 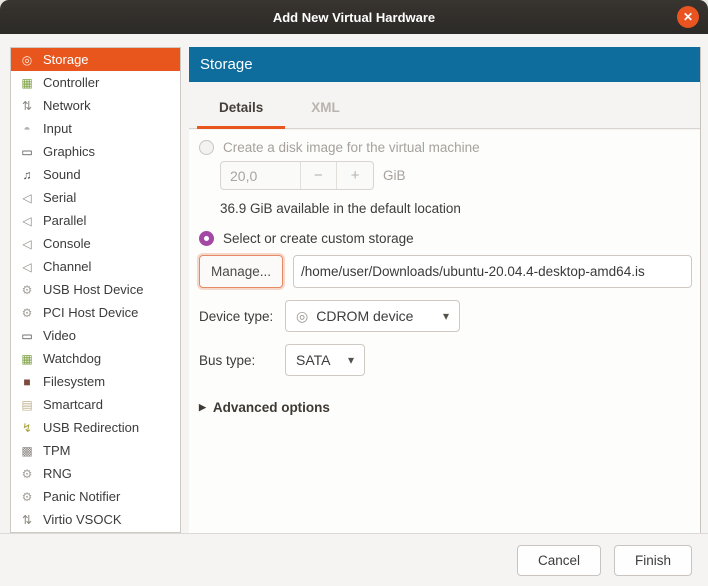 I want to click on sidebar-item-virtio-vsock: ⇅ Virtio VSOCK, so click(x=95, y=519).